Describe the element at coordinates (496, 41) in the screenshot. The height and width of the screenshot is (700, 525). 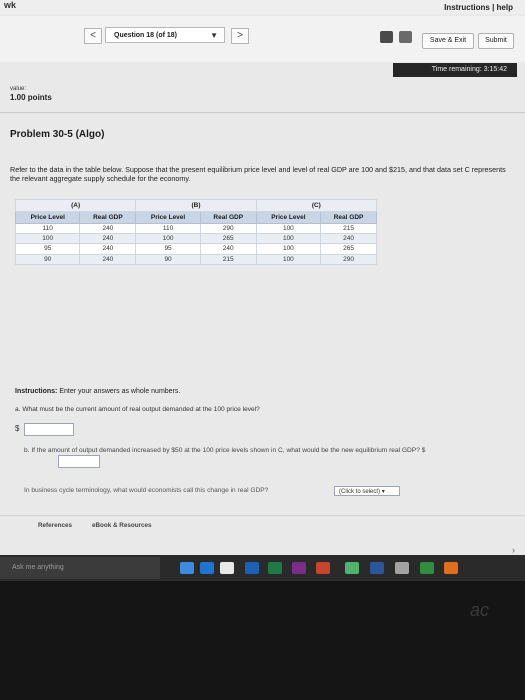
I see `submit-button: Submit` at that location.